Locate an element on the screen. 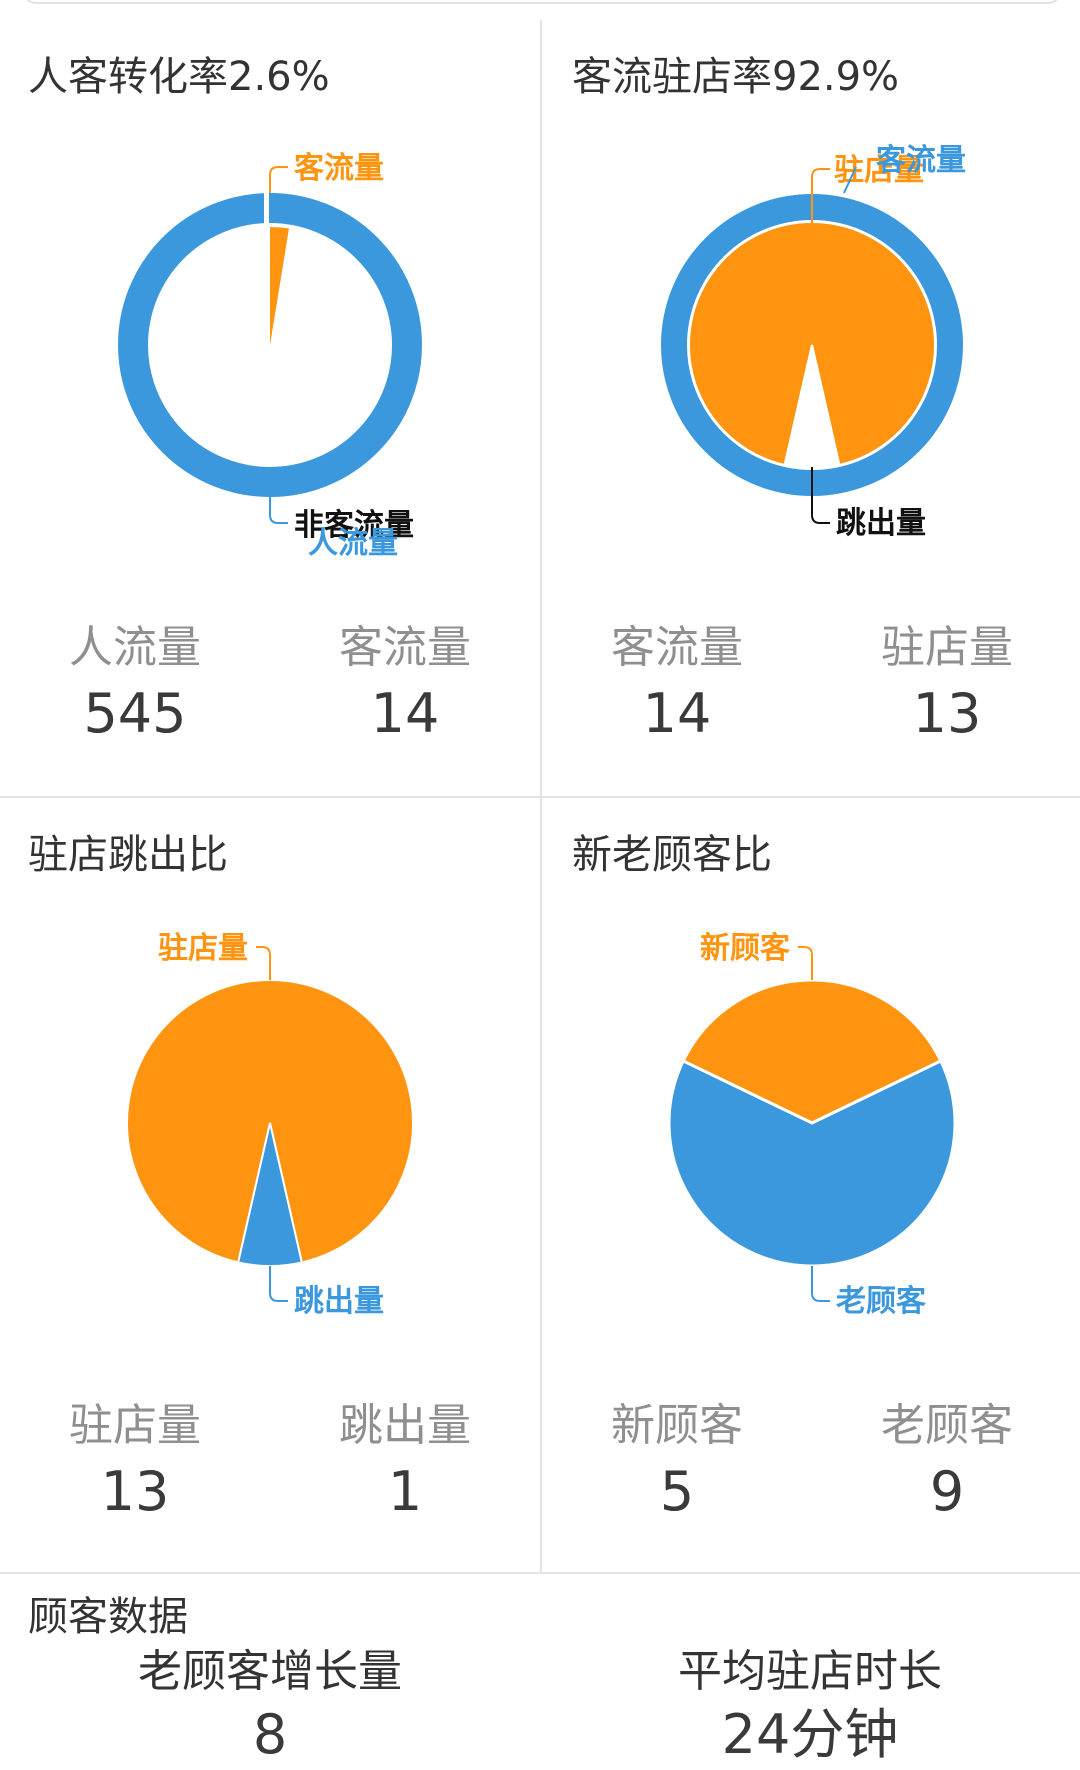 Image resolution: width=1080 pixels, height=1770 pixels. metric-value: 24分钟 is located at coordinates (810, 1734).